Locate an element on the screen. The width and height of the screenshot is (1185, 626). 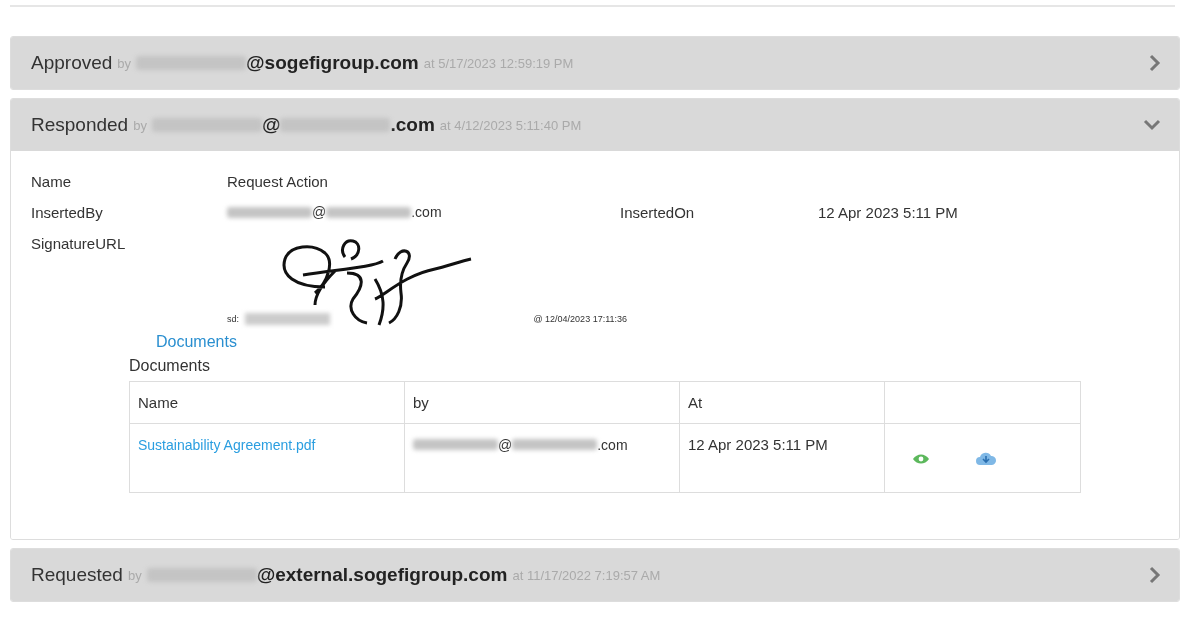
column-header: At is located at coordinates (782, 402).